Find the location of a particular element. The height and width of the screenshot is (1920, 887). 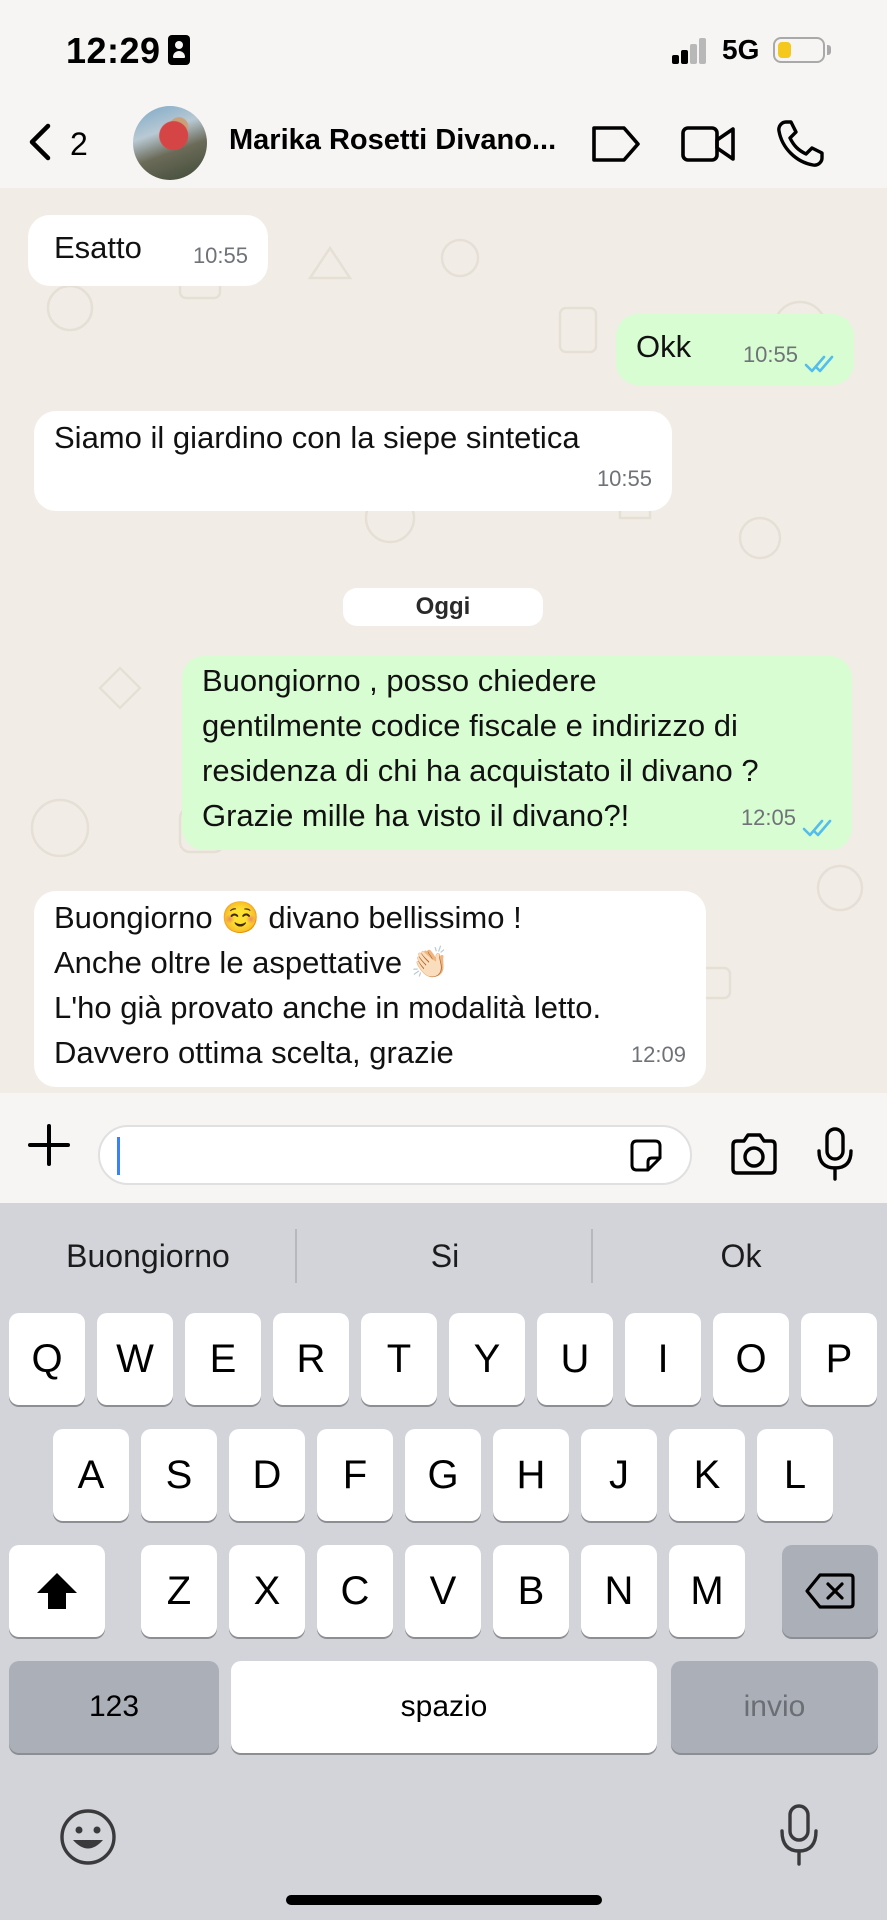

back-button: 2 is located at coordinates (62, 143).